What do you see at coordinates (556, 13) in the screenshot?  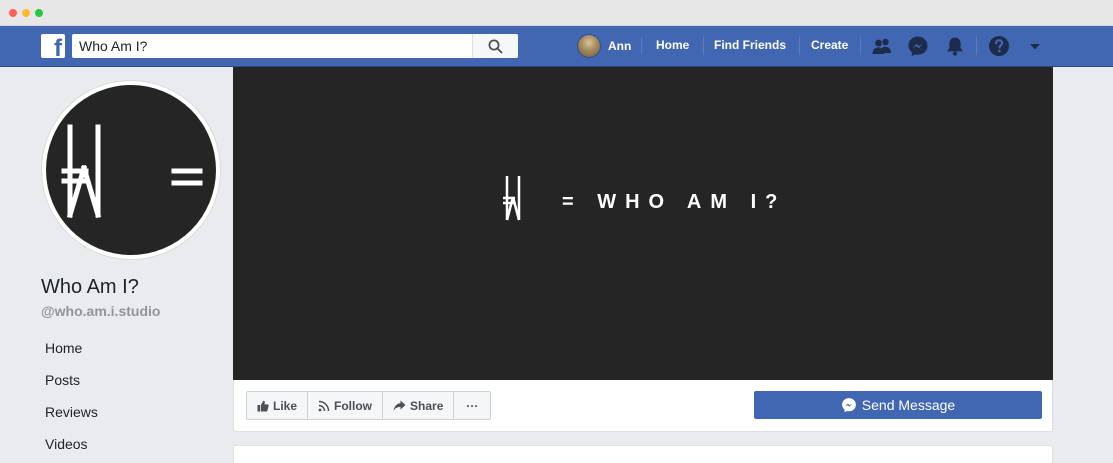 I see `window-titlebar` at bounding box center [556, 13].